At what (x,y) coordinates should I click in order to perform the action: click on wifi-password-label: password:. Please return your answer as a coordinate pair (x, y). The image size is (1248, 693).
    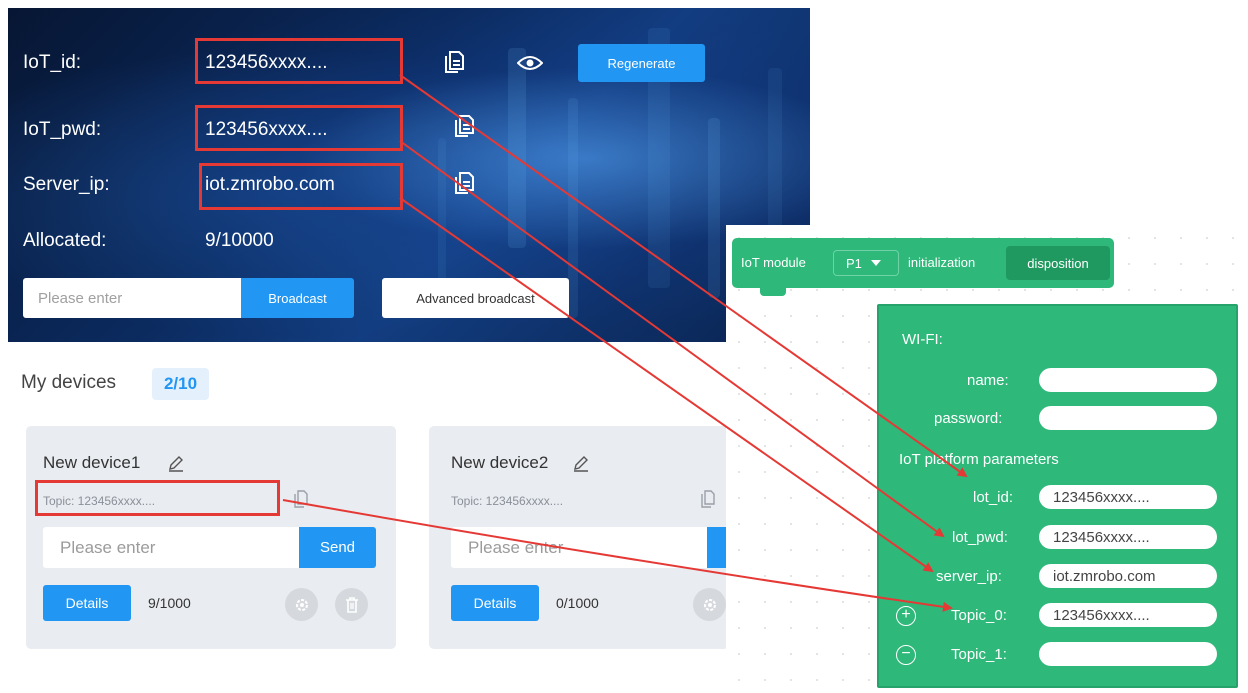
    Looking at the image, I should click on (968, 418).